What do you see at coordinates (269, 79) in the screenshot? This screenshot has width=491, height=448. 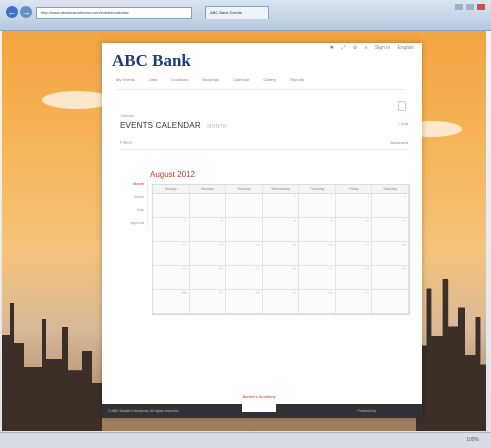 I see `menu-item: Gallery` at bounding box center [269, 79].